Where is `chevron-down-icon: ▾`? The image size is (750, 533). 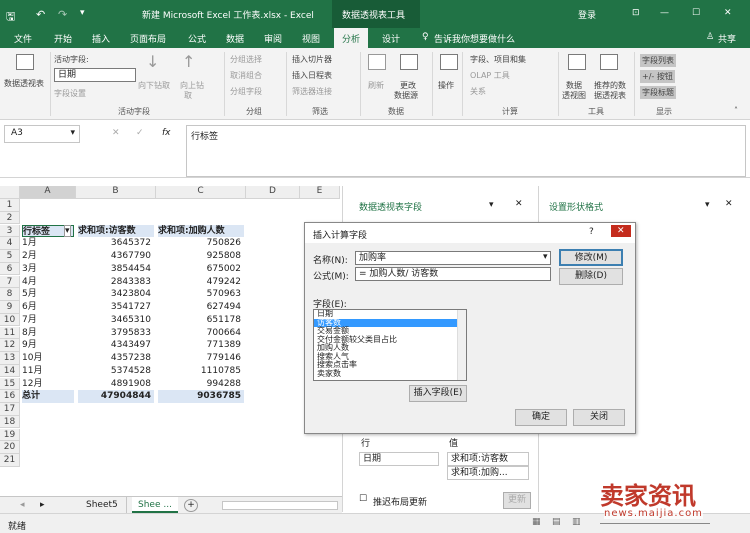
chevron-down-icon: ▾ is located at coordinates (72, 133).